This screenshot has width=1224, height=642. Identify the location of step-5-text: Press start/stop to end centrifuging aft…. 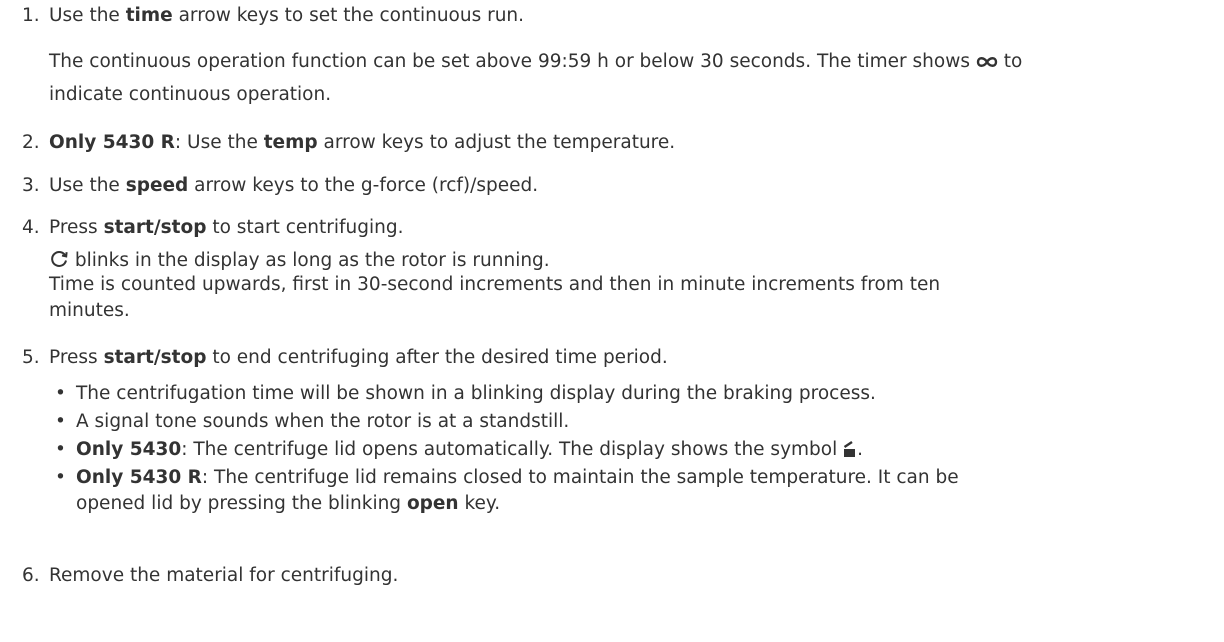
(358, 357).